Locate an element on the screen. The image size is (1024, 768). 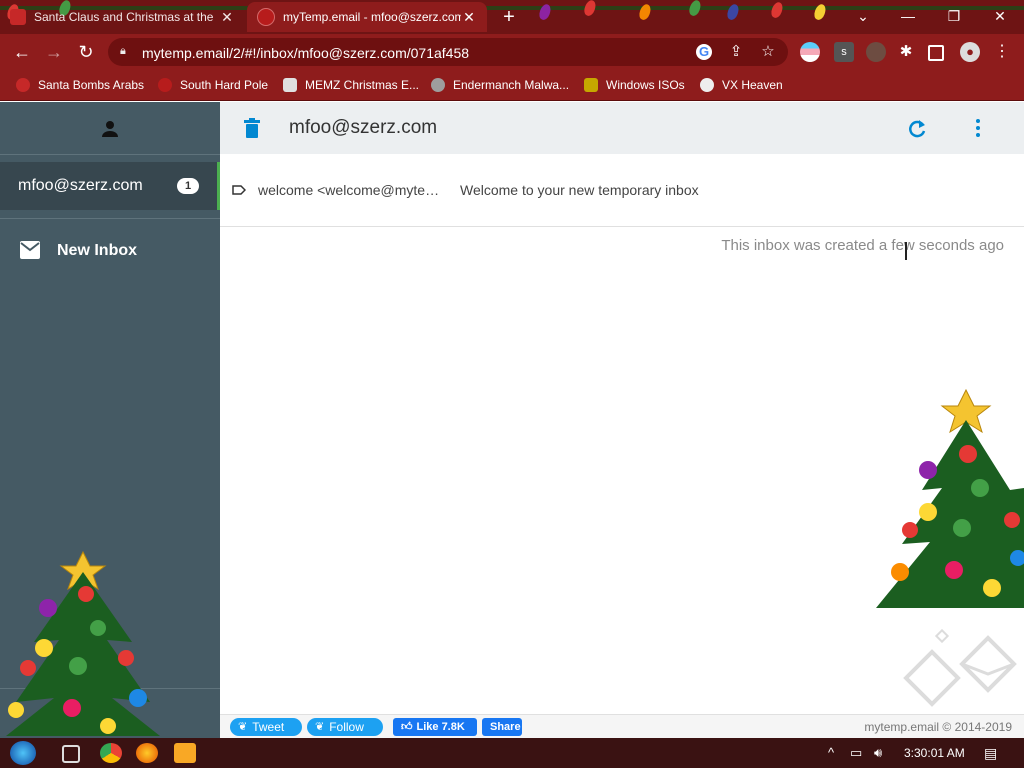
email-subject: Welcome to your new temporary inbox is located at coordinates (579, 190).